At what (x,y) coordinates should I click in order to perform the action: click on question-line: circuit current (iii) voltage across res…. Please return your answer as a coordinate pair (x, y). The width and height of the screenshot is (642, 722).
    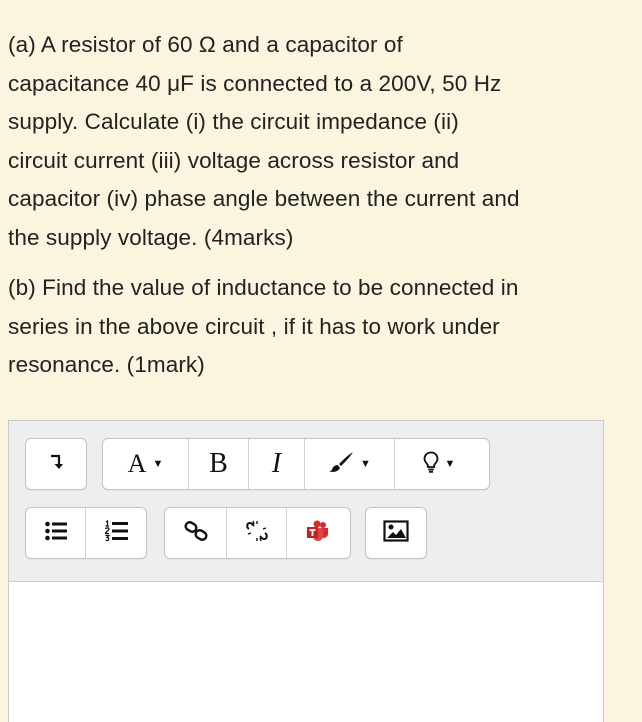
    Looking at the image, I should click on (234, 160).